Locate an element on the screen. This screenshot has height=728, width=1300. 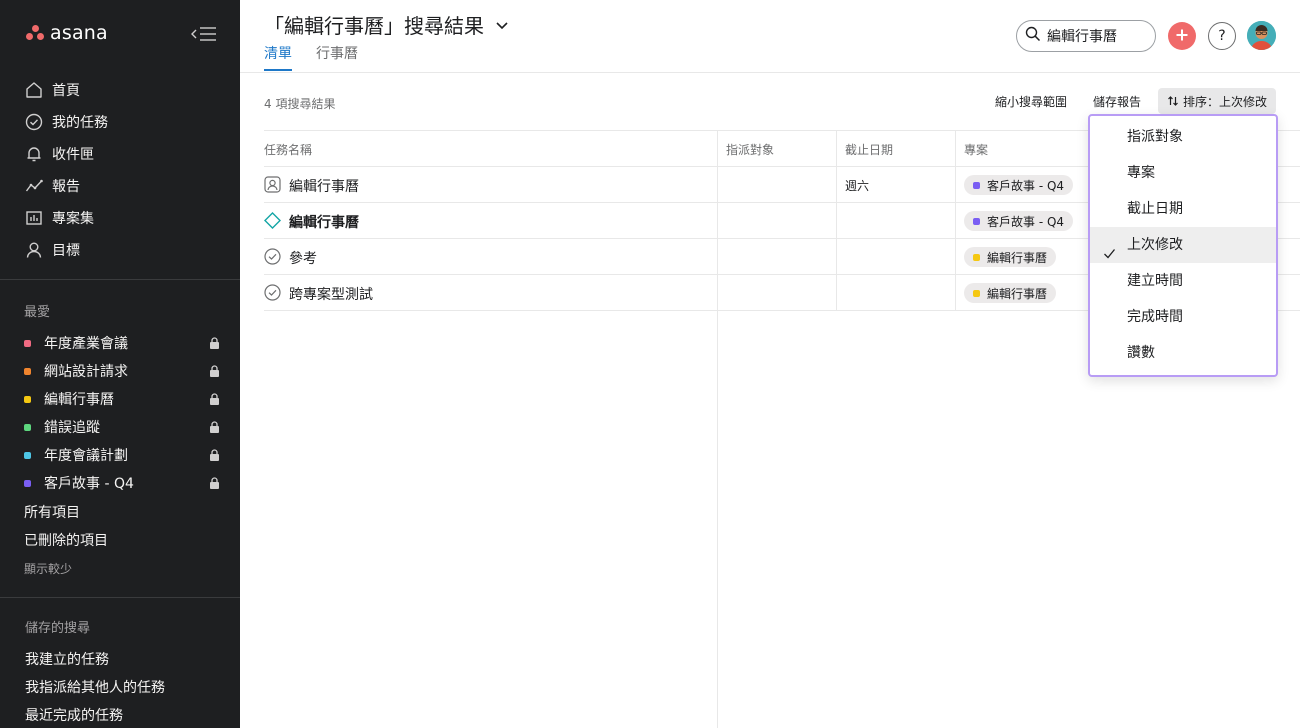
saved-search-item: 我指派給其他人的任務 is located at coordinates (95, 688).